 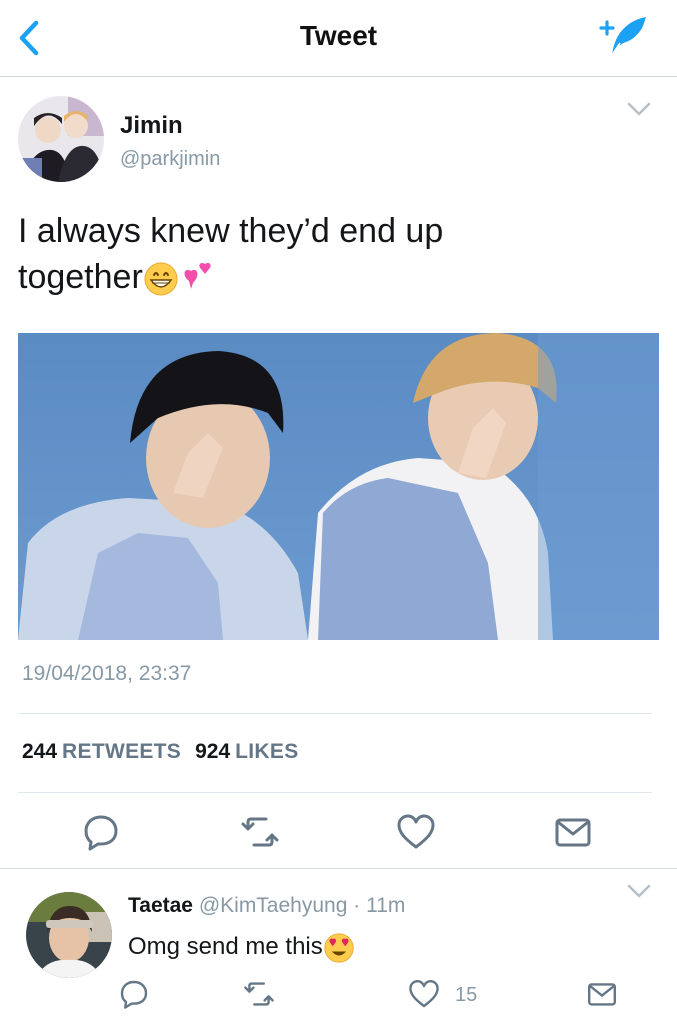 I want to click on compose-tweet-icon, so click(x=624, y=36).